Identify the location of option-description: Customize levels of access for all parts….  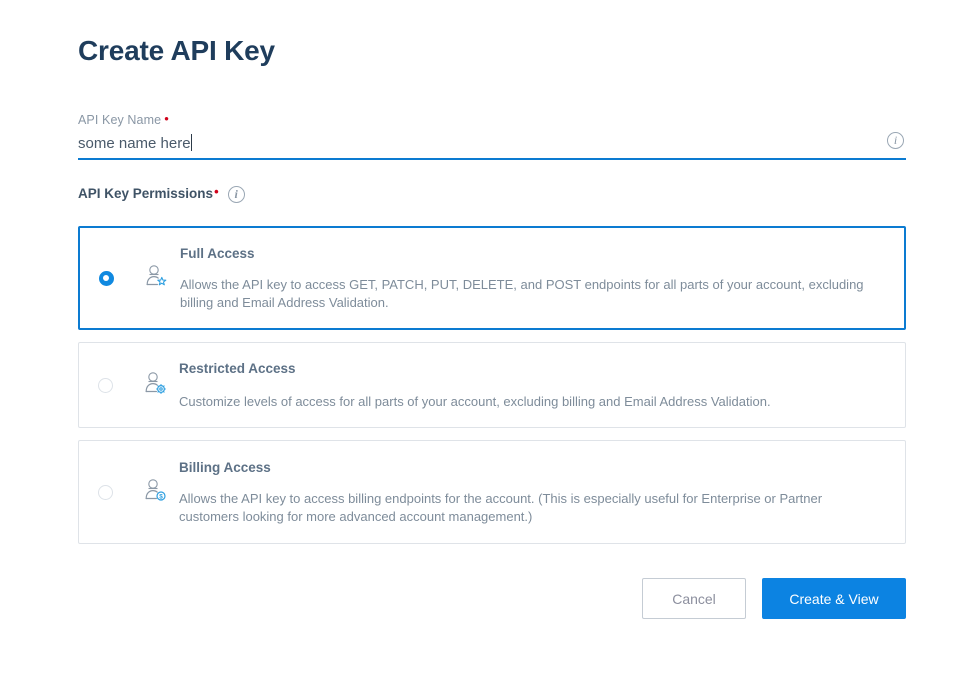
(475, 401).